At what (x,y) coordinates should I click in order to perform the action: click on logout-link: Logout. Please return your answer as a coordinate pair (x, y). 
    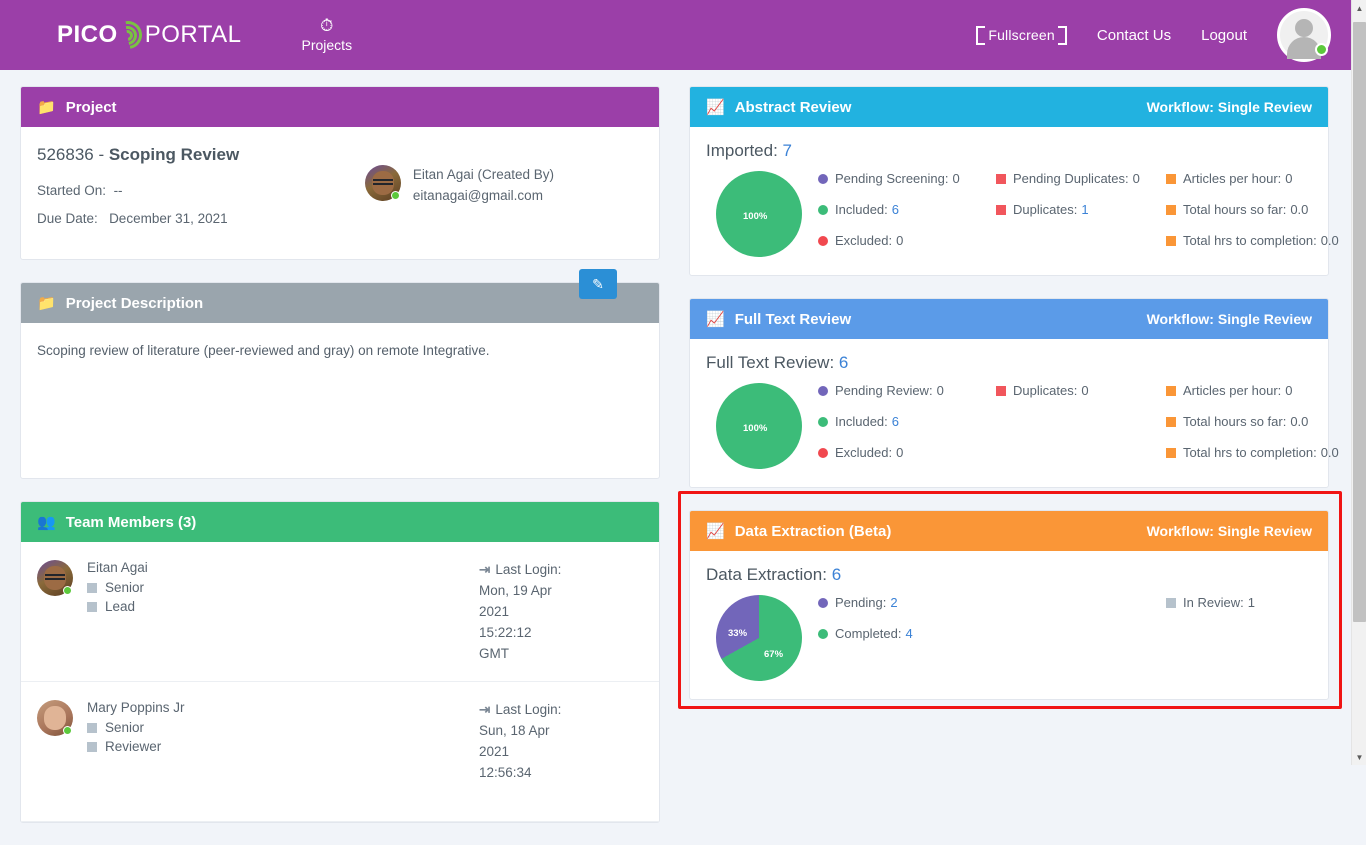
    Looking at the image, I should click on (1224, 35).